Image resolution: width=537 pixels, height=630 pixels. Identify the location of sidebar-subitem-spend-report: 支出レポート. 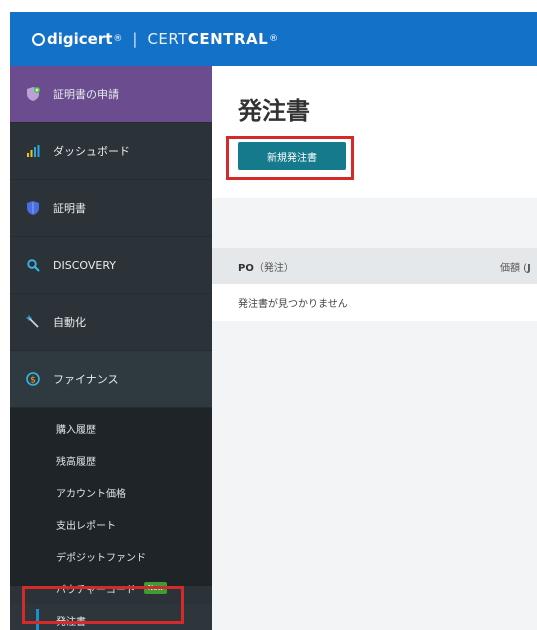
(111, 524).